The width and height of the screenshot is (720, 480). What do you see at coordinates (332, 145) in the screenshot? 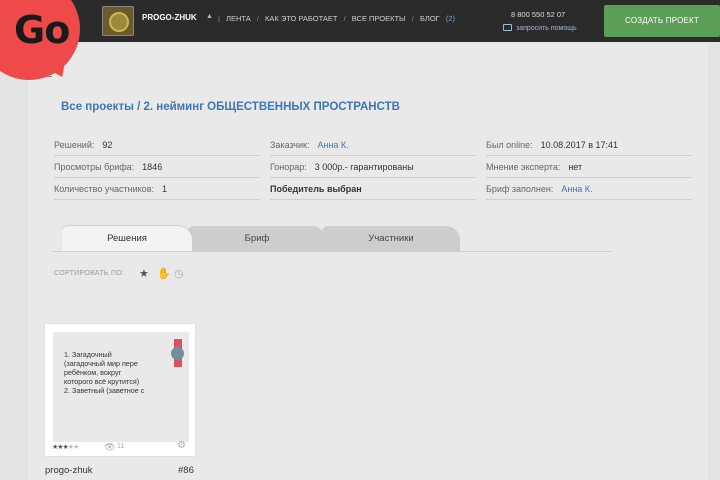
I see `client-link: Анна К.` at bounding box center [332, 145].